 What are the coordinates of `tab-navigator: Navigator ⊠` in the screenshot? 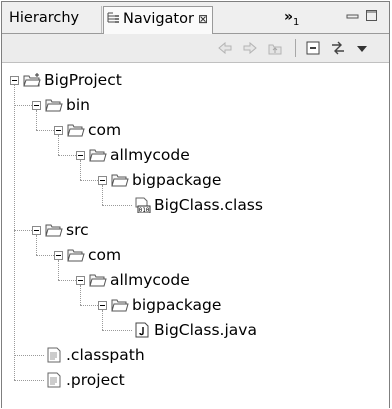 It's located at (158, 20).